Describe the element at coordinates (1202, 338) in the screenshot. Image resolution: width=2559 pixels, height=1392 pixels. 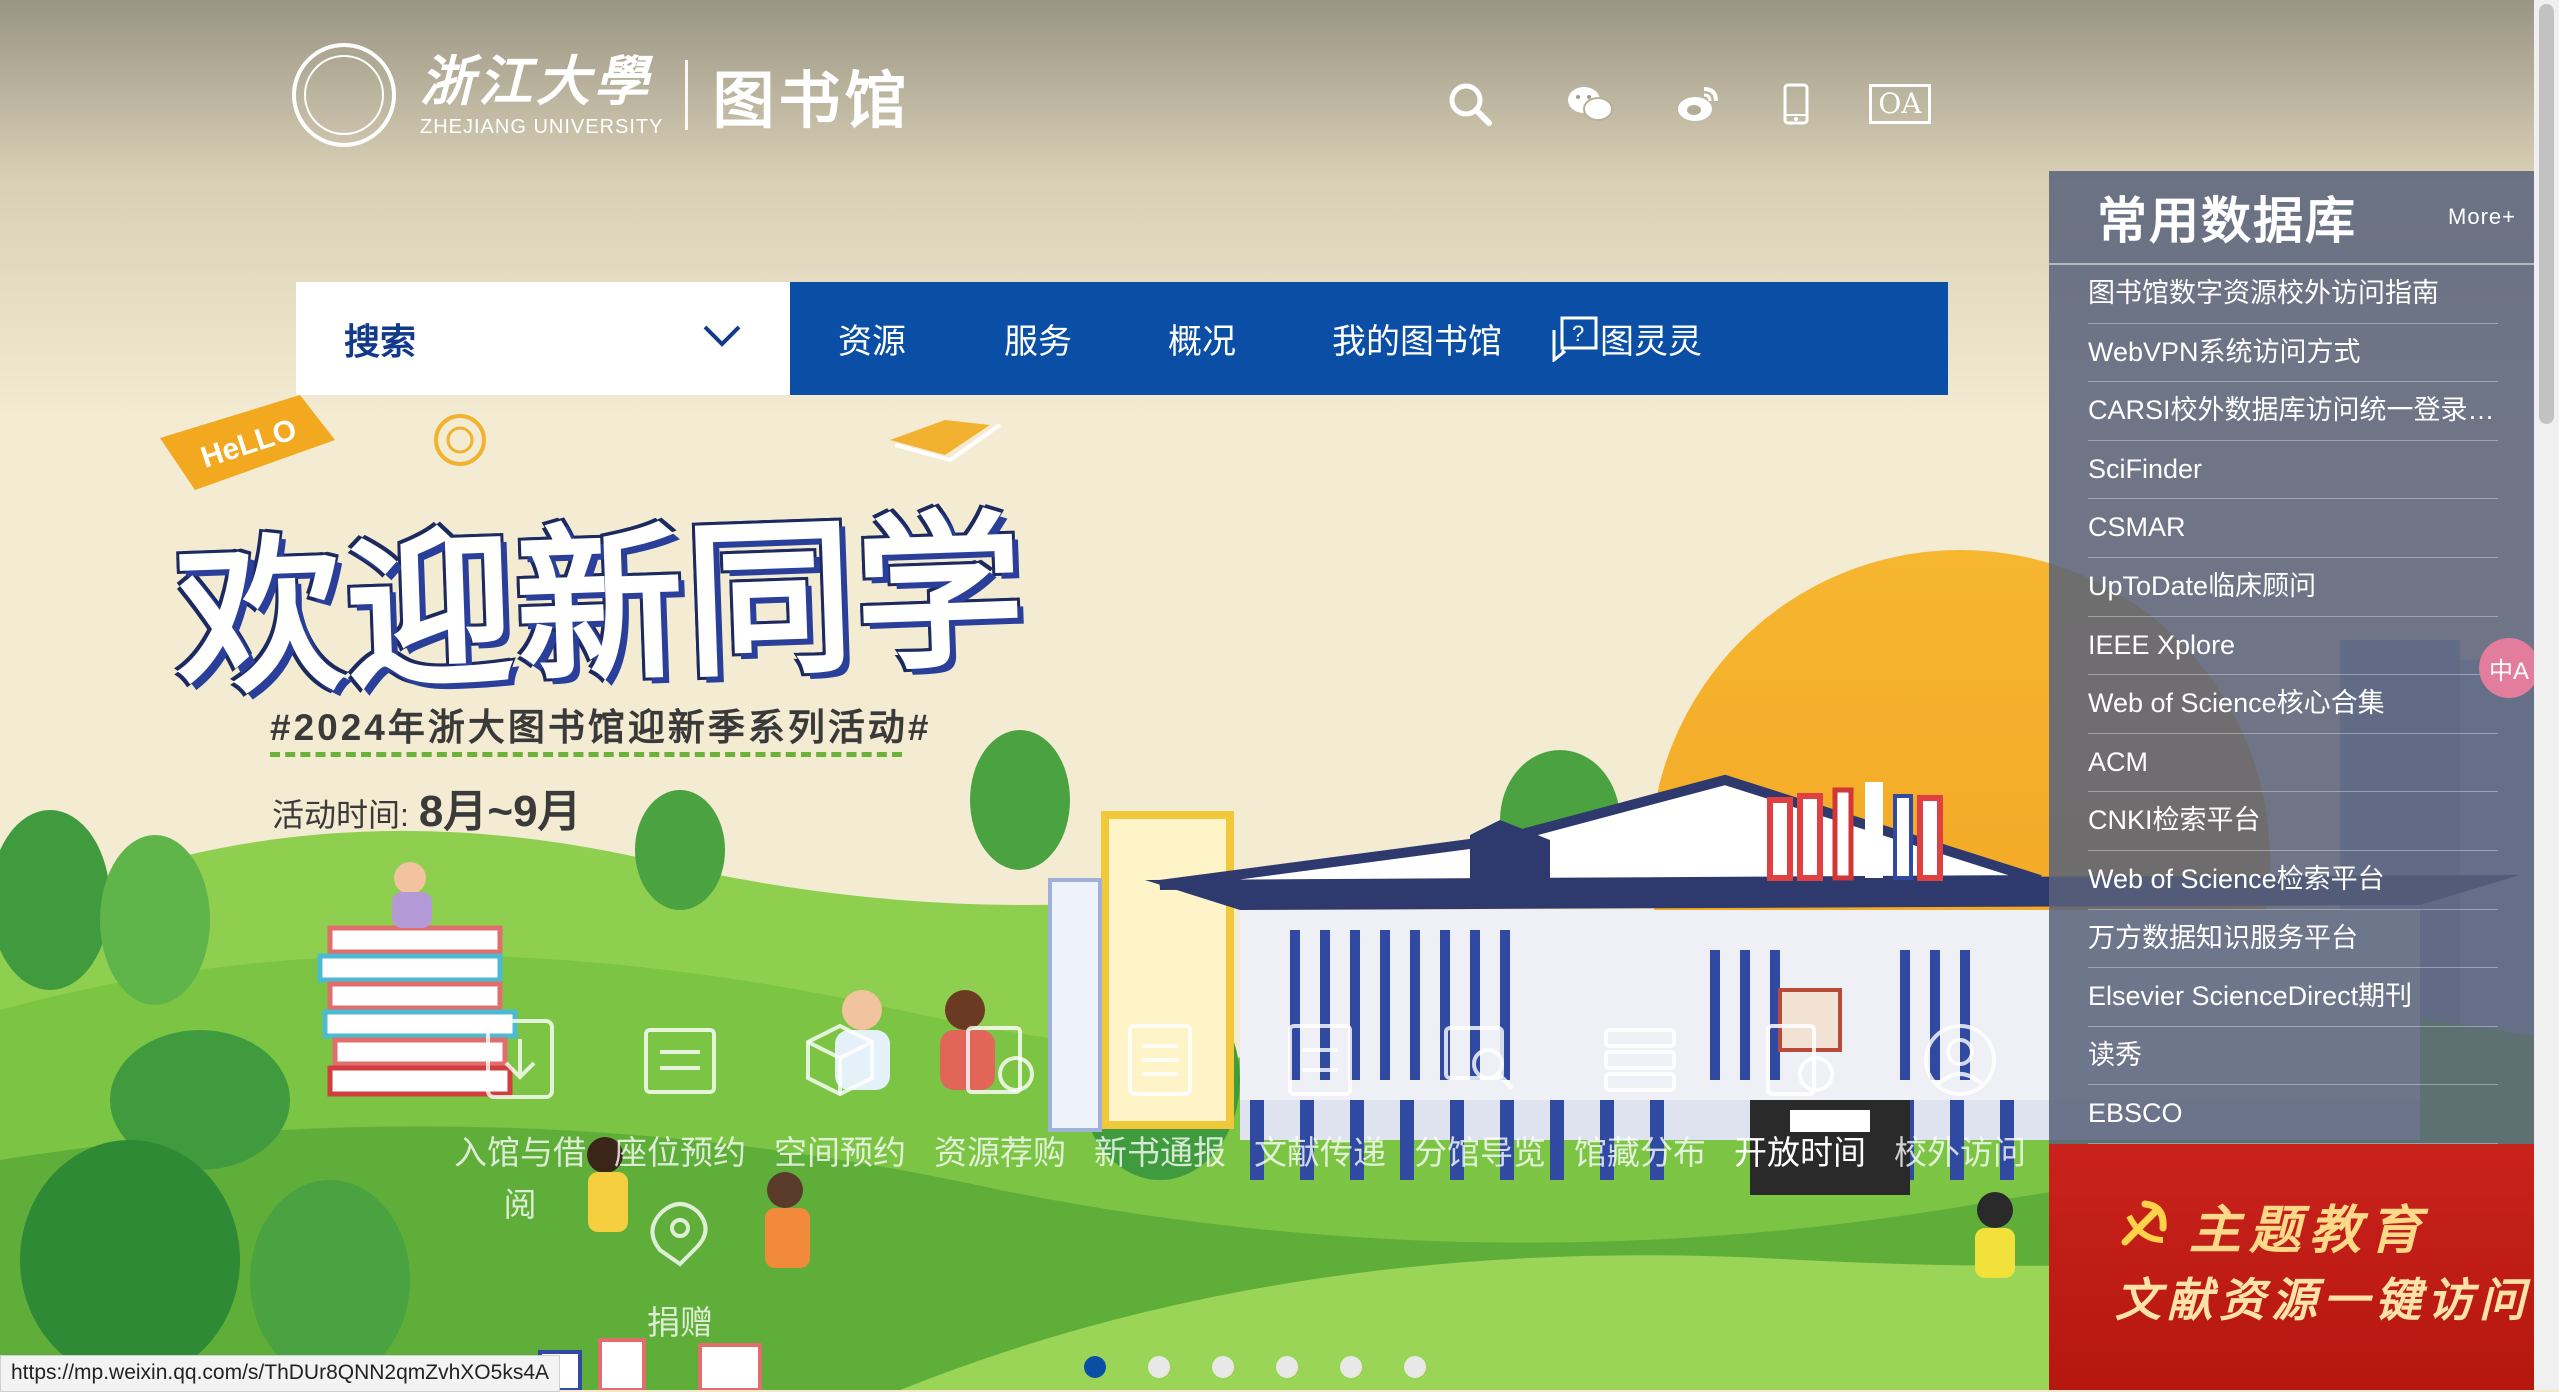
I see `nav-overview: 概况` at that location.